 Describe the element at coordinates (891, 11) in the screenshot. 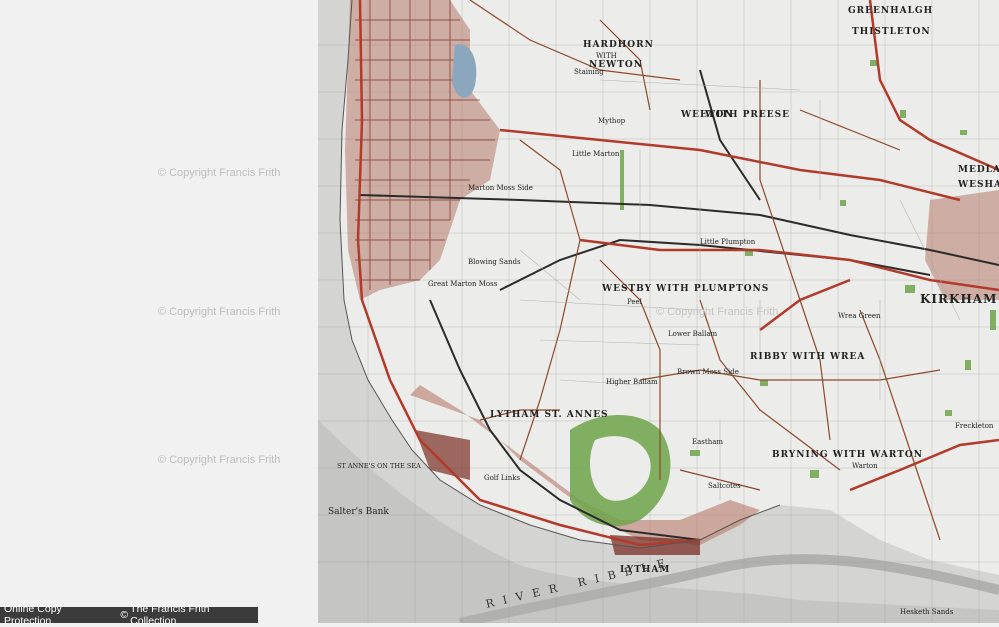

I see `label-greenhalgh: GREENHALGH` at that location.